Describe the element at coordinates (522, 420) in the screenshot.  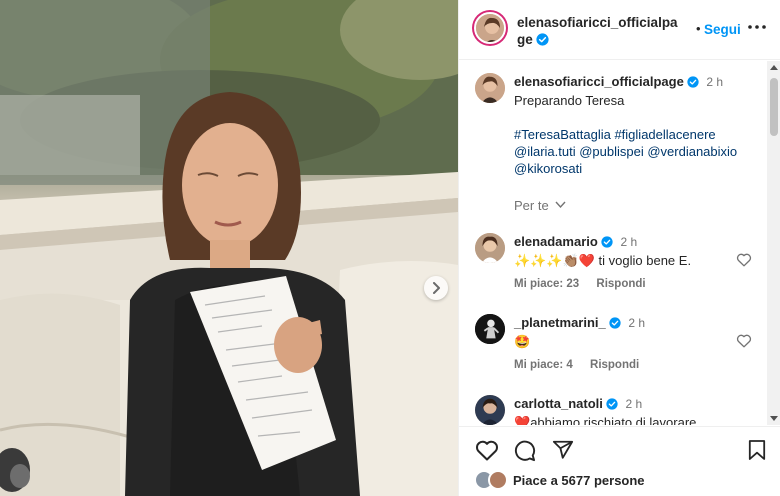
I see `comment-emojis: ❤️` at that location.